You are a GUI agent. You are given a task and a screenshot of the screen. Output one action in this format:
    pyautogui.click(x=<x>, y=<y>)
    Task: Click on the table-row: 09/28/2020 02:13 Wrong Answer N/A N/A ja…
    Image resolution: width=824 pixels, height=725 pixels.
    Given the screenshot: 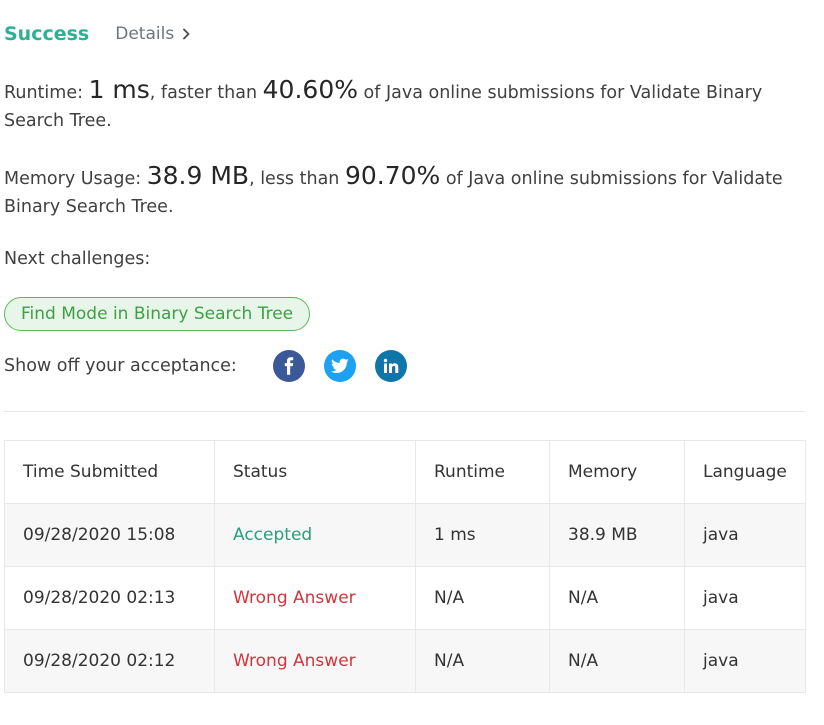 What is the action you would take?
    pyautogui.click(x=405, y=598)
    